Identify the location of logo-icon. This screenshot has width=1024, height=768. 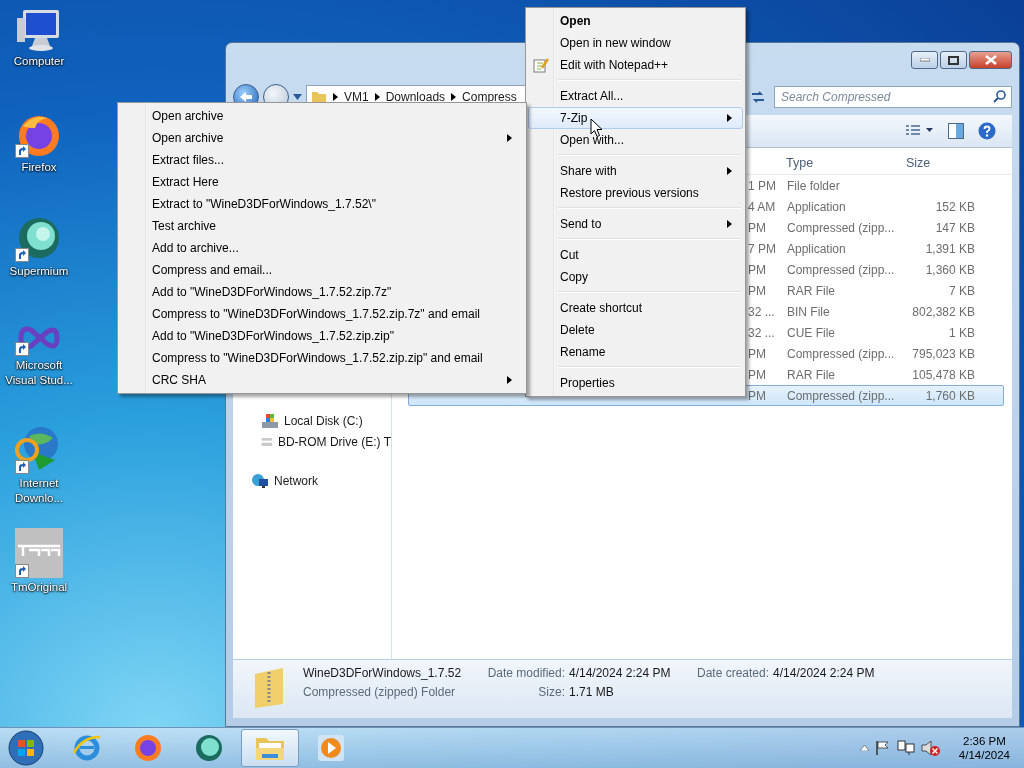
(39, 553).